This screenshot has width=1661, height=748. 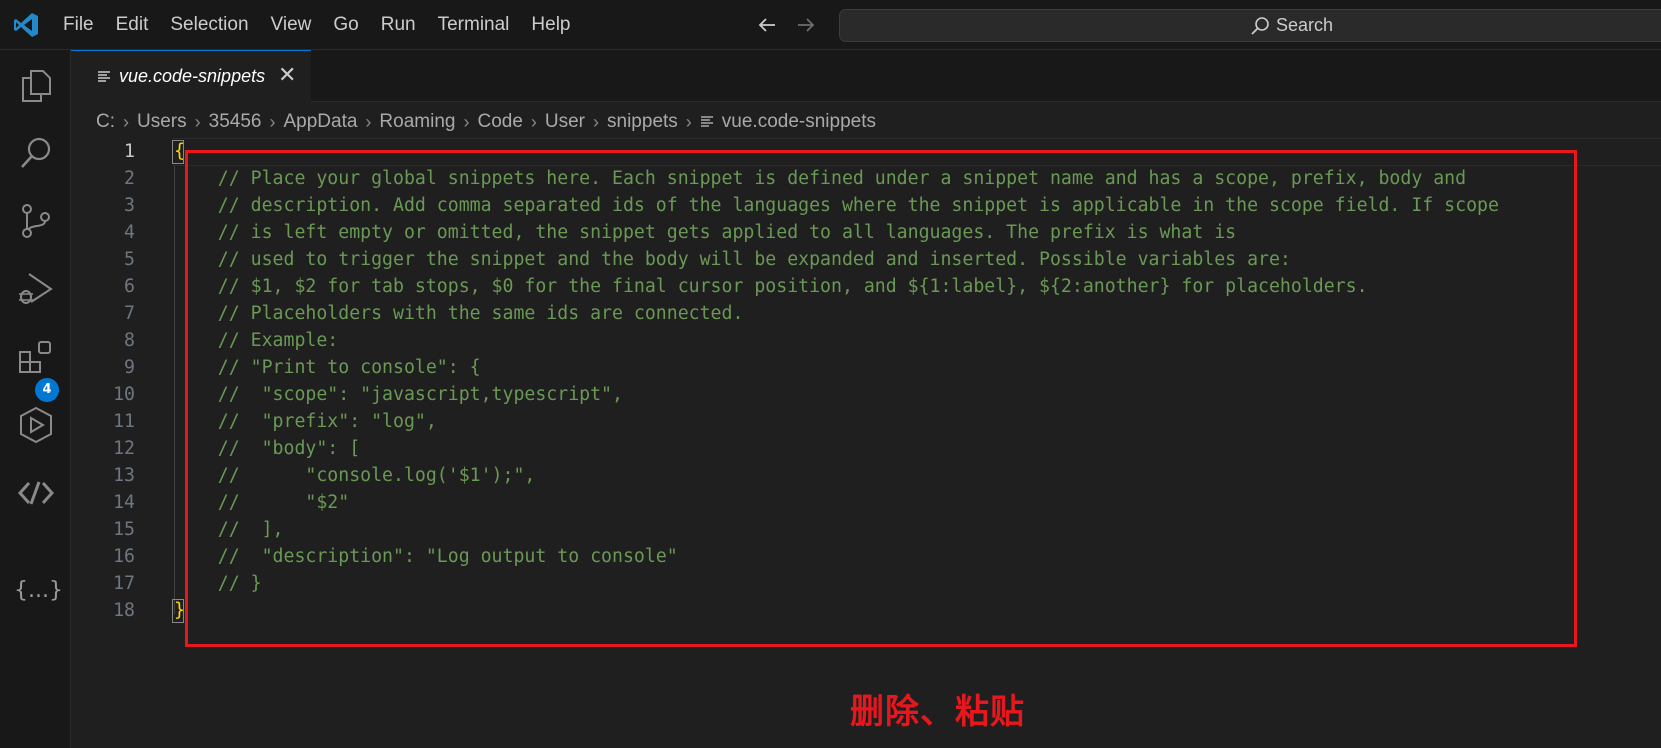 I want to click on breadcrumb-item: snippets, so click(x=642, y=122).